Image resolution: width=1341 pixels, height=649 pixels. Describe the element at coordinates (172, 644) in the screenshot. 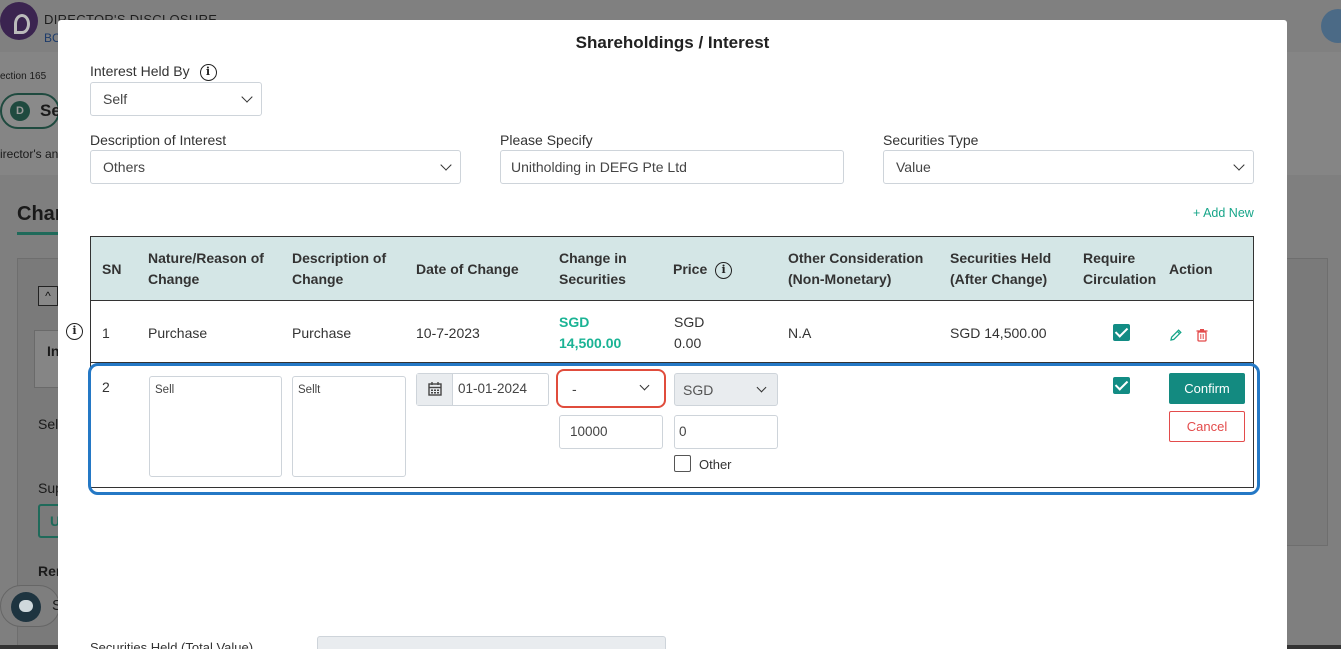

I see `securities-held-total-label: Securities Held (Total Value)` at that location.